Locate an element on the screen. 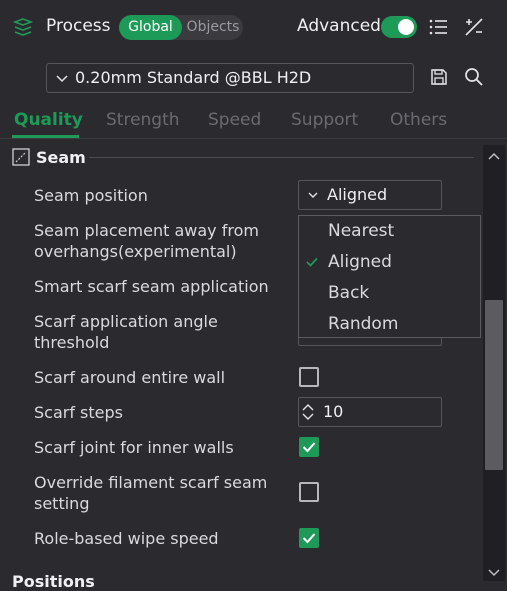  dropdown-option: Nearest is located at coordinates (389, 231).